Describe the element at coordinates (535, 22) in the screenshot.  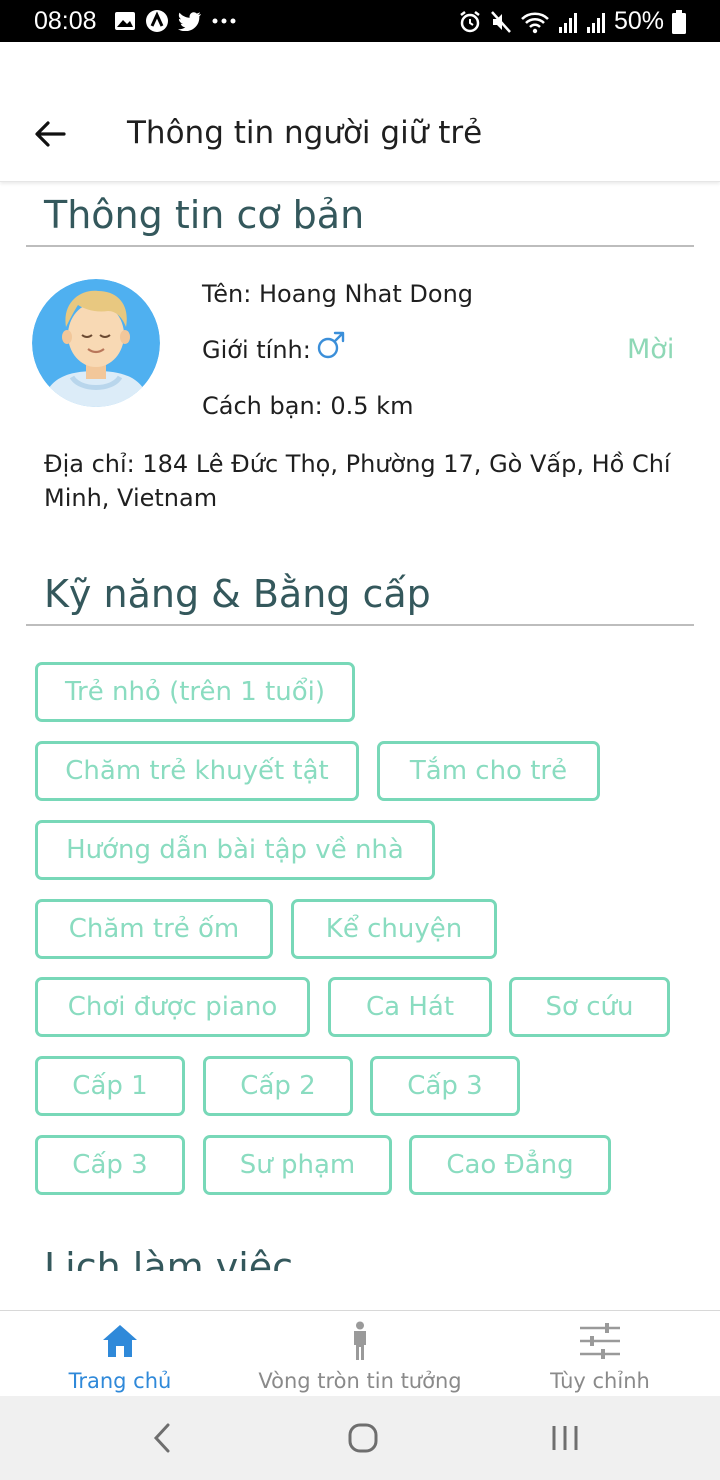
I see `wifi-icon` at that location.